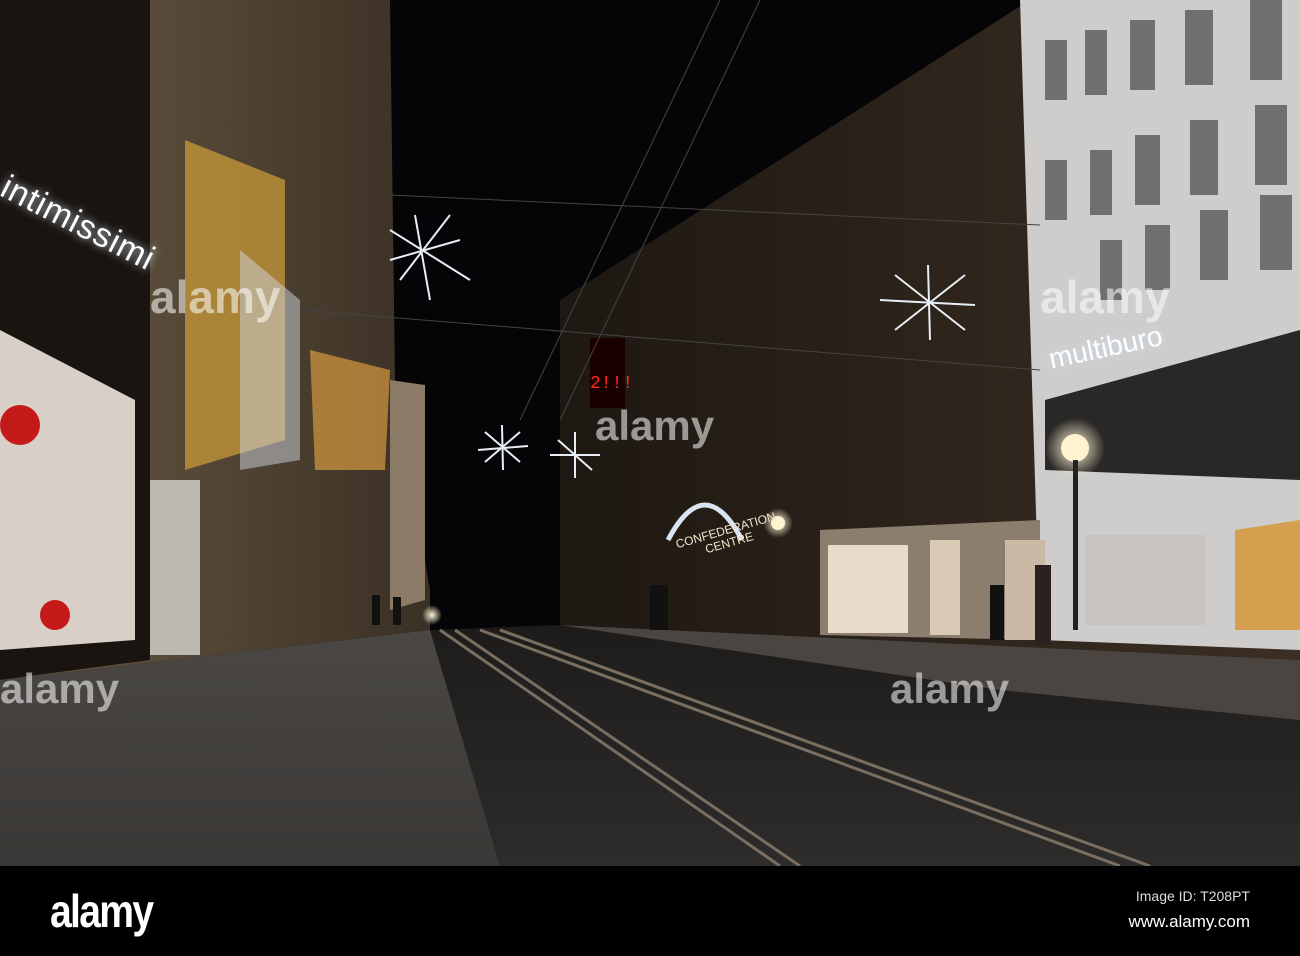 The height and width of the screenshot is (956, 1300). I want to click on image-id: Image ID: T208PT, so click(1192, 896).